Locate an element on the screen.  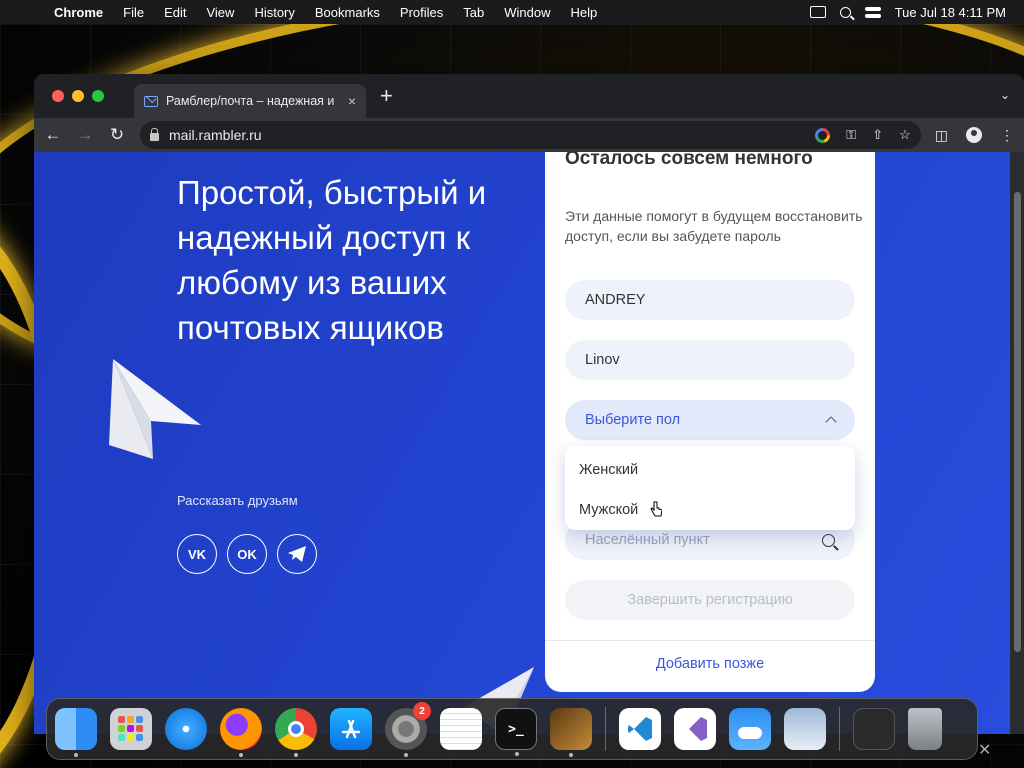
finder-icon is located at coordinates (76, 732).